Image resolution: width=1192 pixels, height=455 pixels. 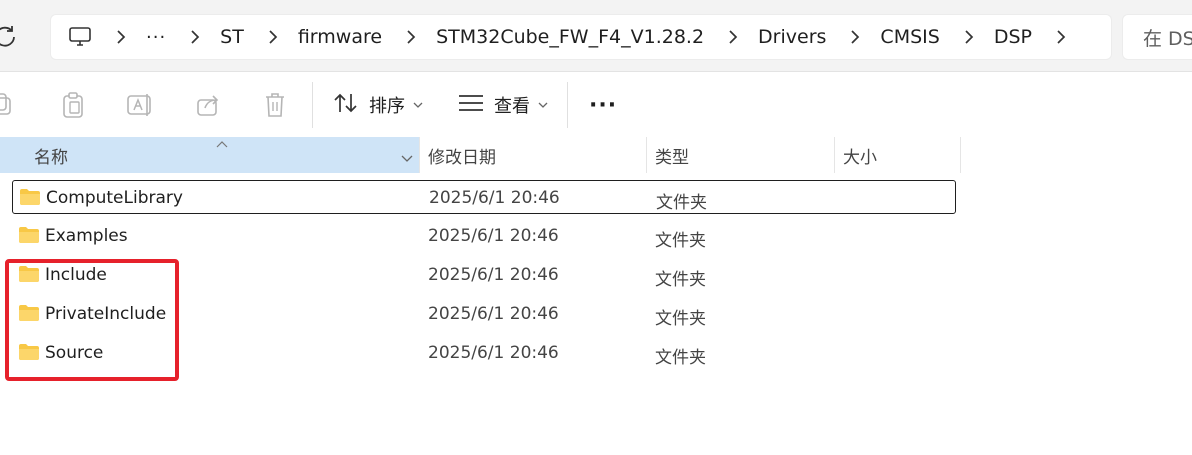 What do you see at coordinates (512, 106) in the screenshot?
I see `view-label: 查看` at bounding box center [512, 106].